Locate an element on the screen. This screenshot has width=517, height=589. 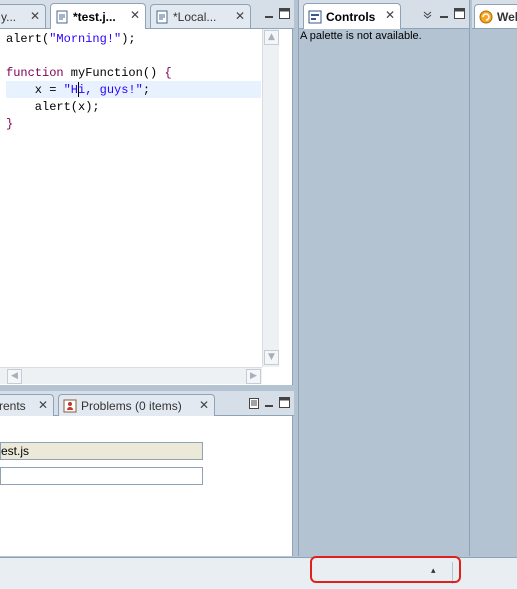
editor-tab-0: y... ✕ is located at coordinates (23, 16).